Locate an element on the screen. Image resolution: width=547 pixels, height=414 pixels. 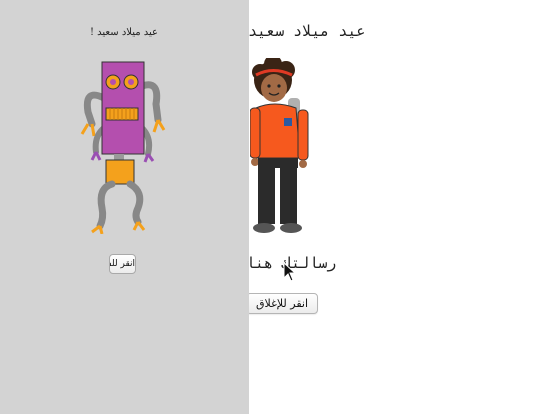
close-card-button: انقر للإغلاق is located at coordinates (282, 303).